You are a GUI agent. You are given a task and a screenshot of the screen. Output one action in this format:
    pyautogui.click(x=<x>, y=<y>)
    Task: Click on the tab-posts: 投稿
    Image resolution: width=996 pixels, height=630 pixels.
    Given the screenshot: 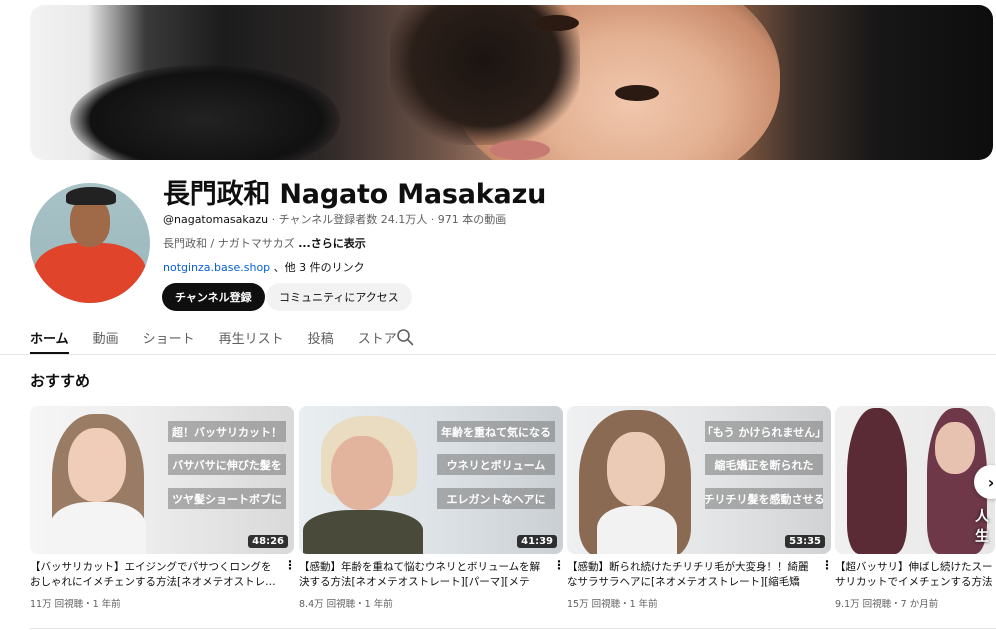 What is the action you would take?
    pyautogui.click(x=321, y=337)
    